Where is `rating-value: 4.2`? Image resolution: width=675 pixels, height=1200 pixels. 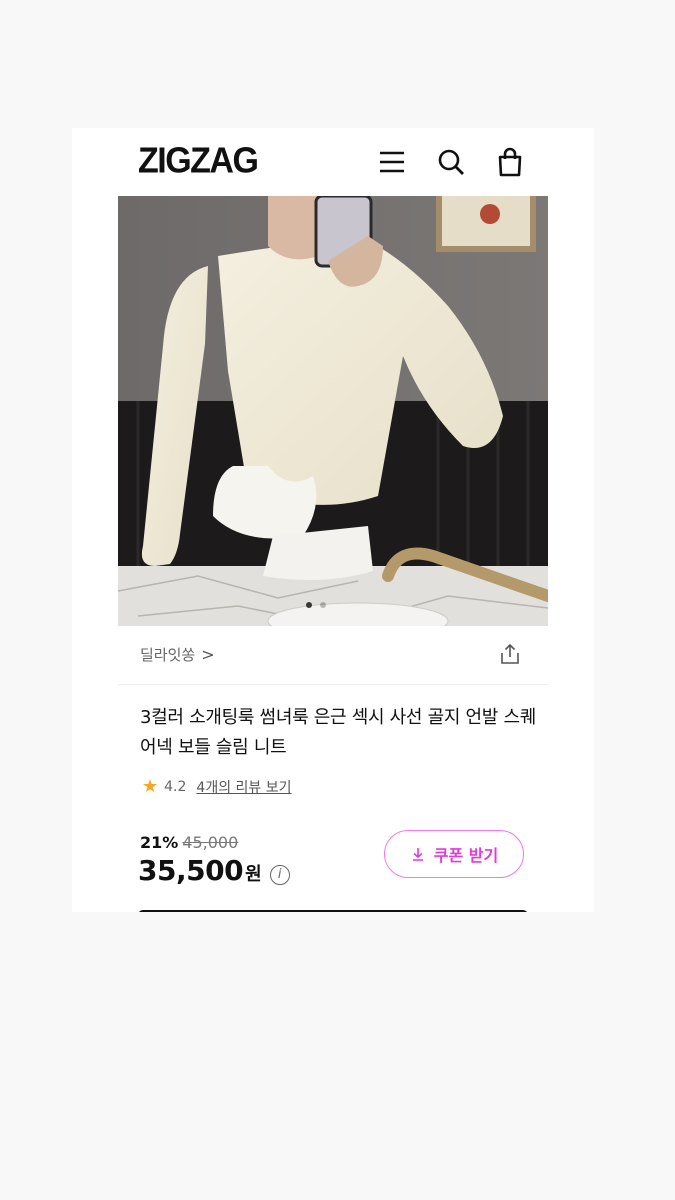
rating-value: 4.2 is located at coordinates (175, 786).